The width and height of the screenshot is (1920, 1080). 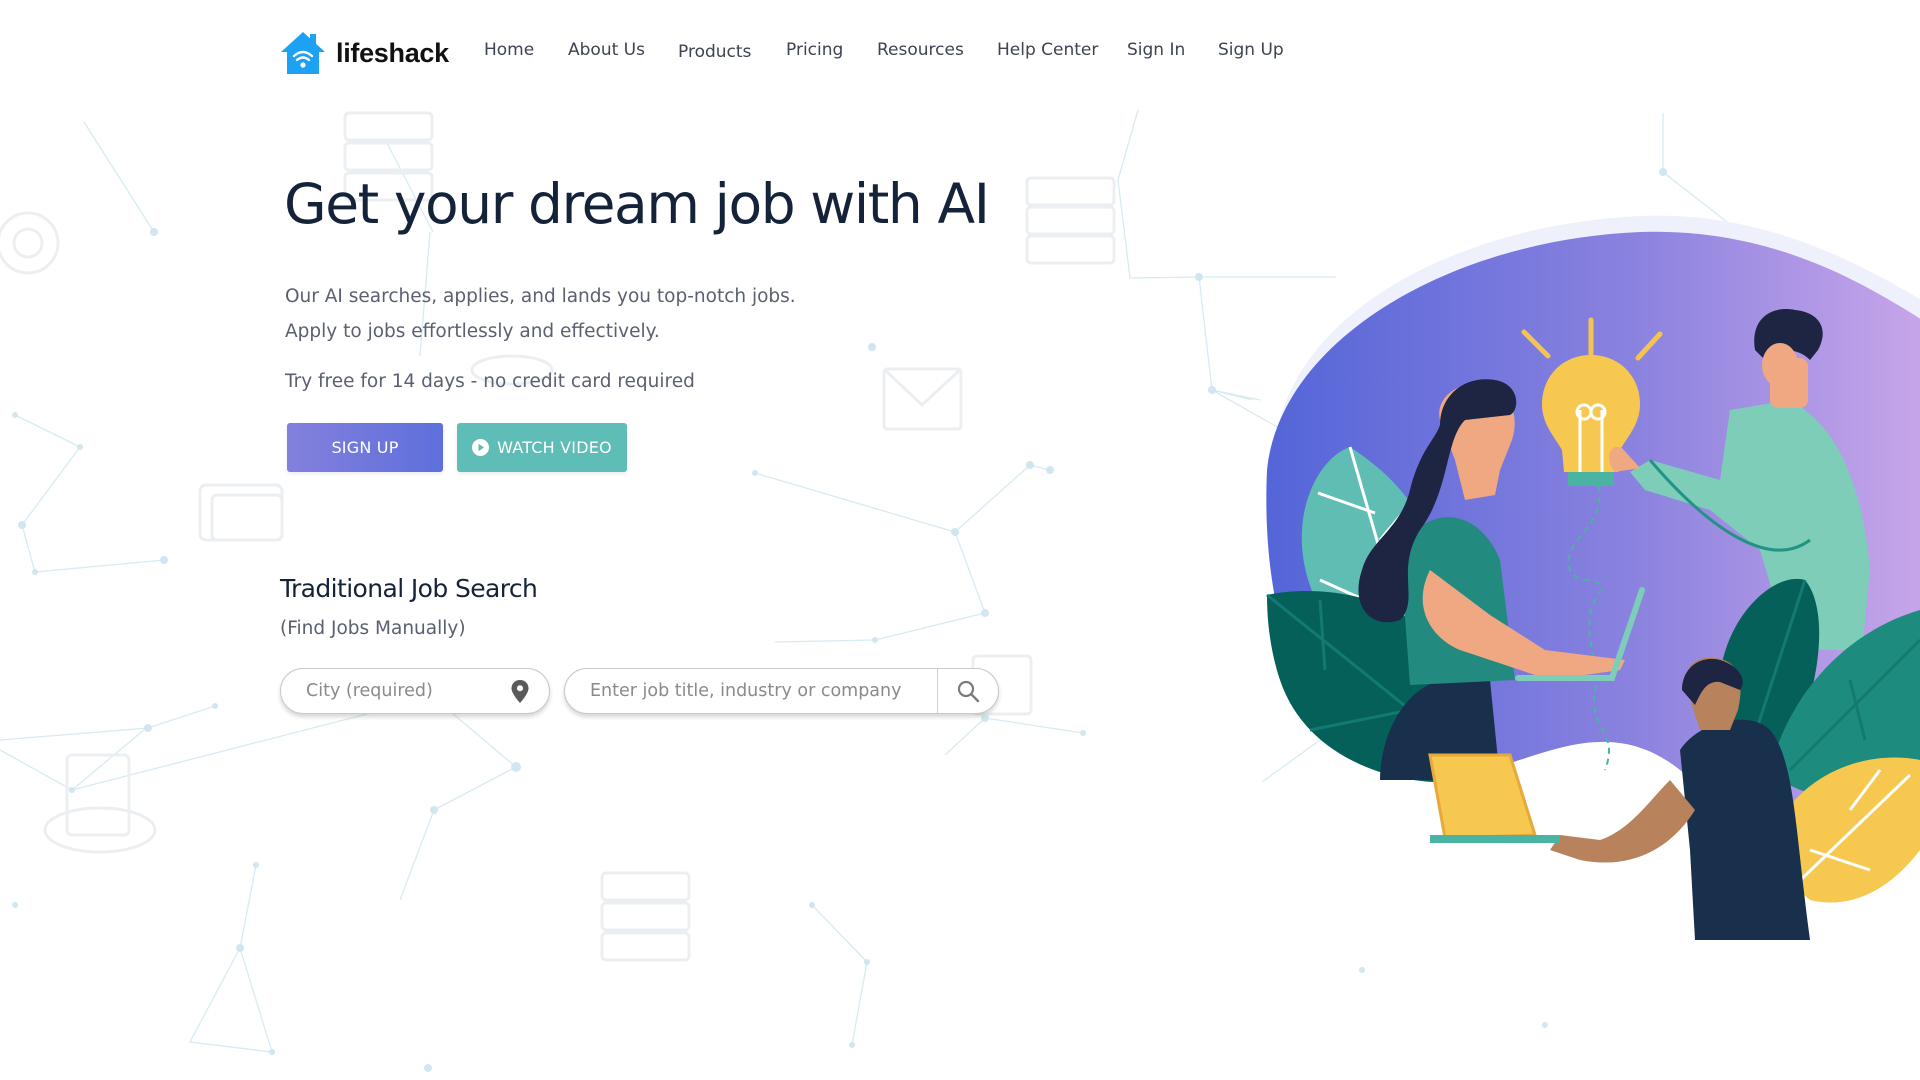 What do you see at coordinates (409, 588) in the screenshot?
I see `traditional-search-title: Traditional Job Search` at bounding box center [409, 588].